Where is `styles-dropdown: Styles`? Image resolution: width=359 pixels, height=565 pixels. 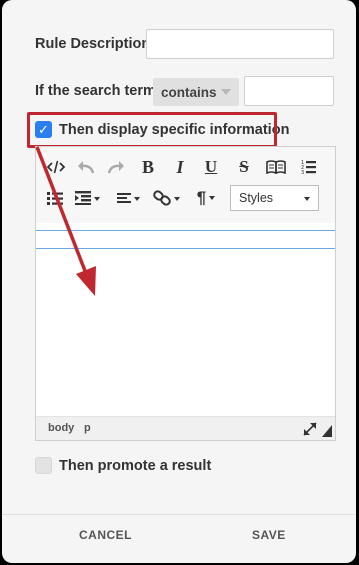 styles-dropdown: Styles is located at coordinates (274, 198).